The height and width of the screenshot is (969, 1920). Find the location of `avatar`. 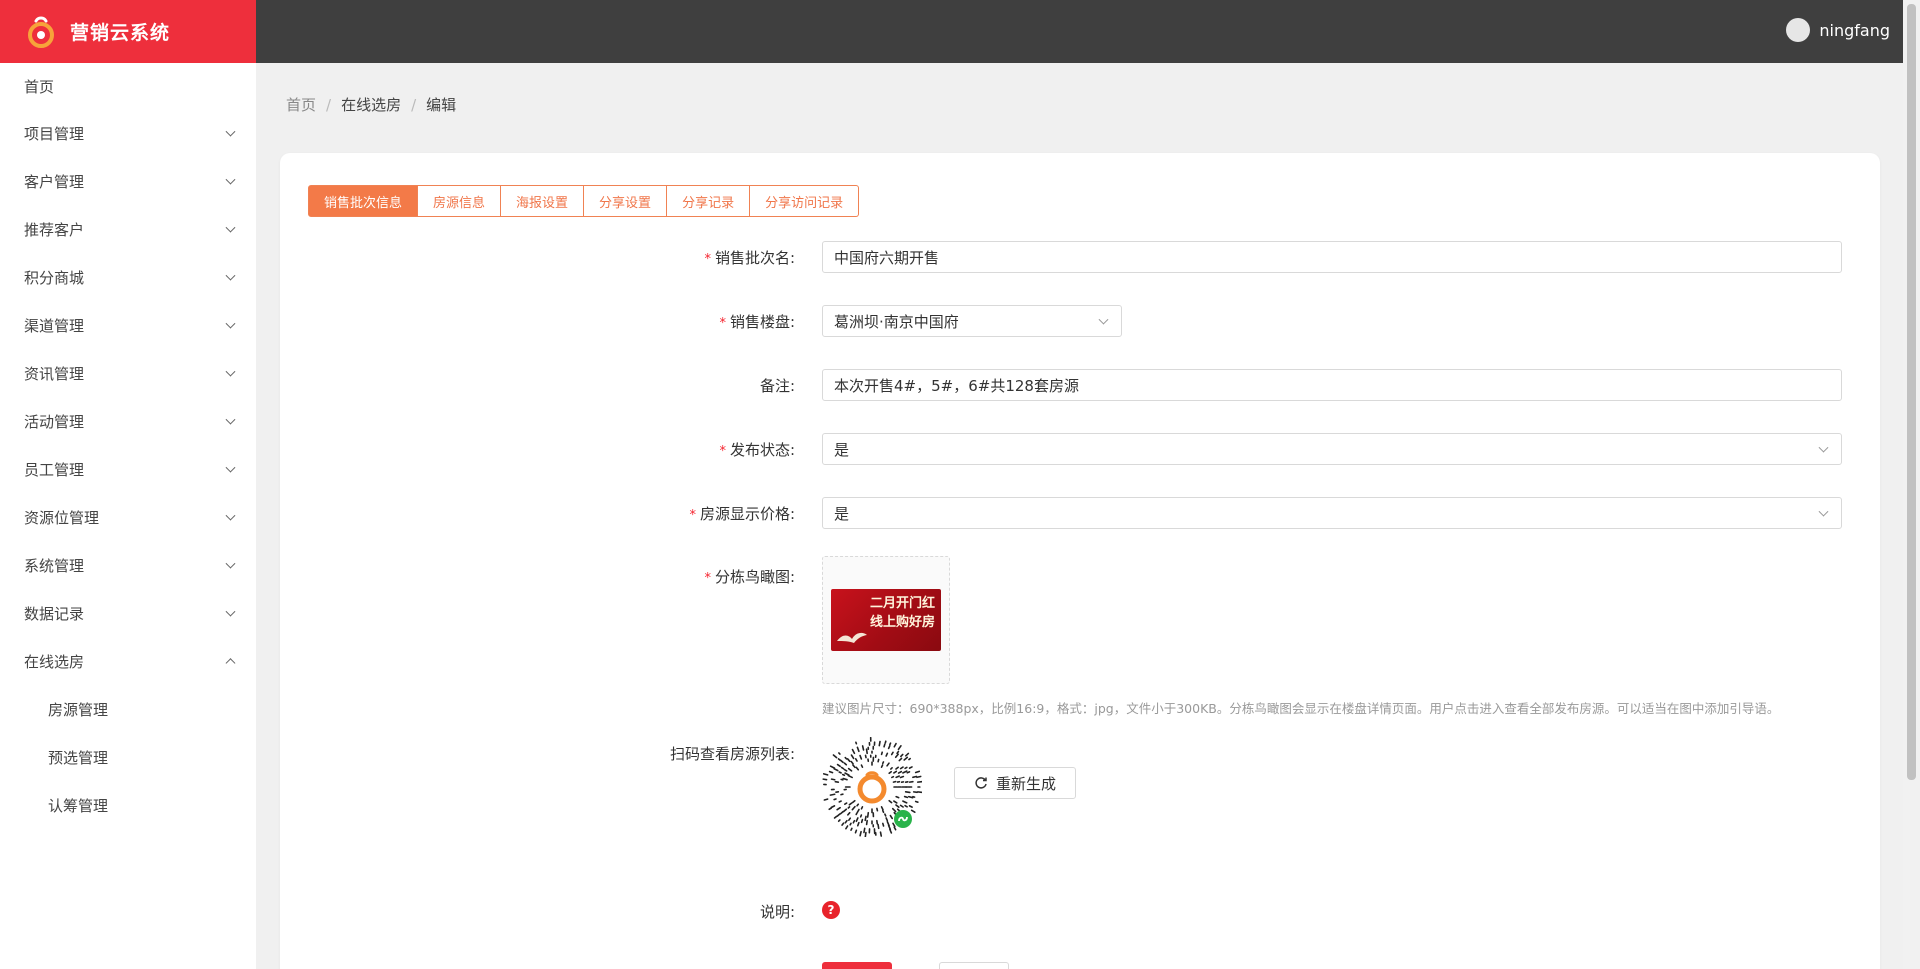

avatar is located at coordinates (1798, 30).